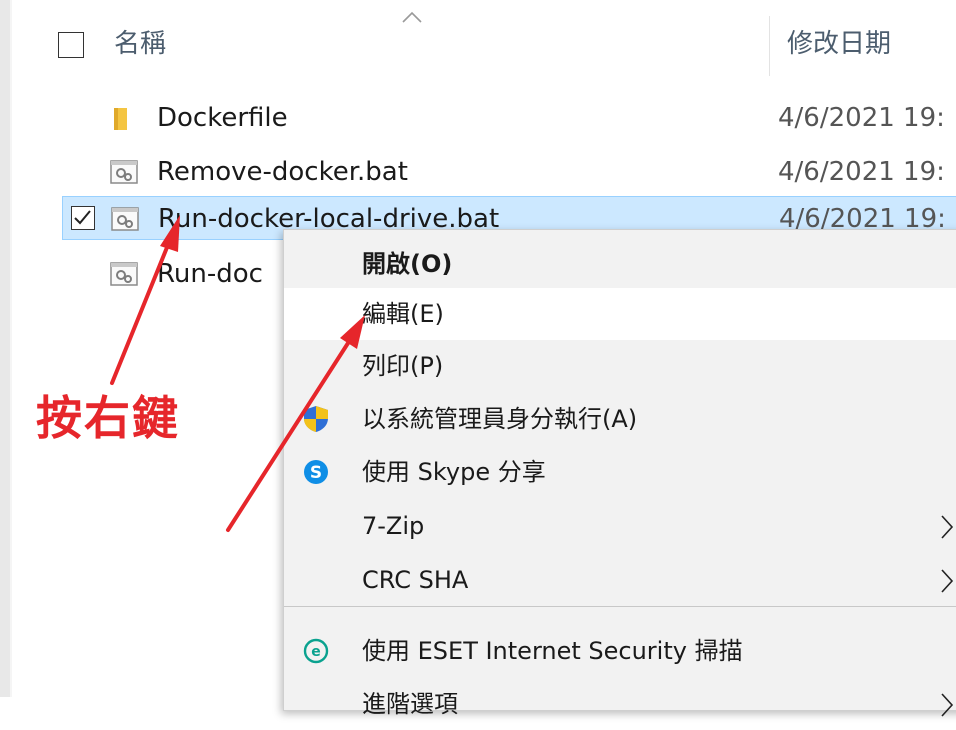  Describe the element at coordinates (620, 366) in the screenshot. I see `menu-item-print: 列印(P)` at that location.